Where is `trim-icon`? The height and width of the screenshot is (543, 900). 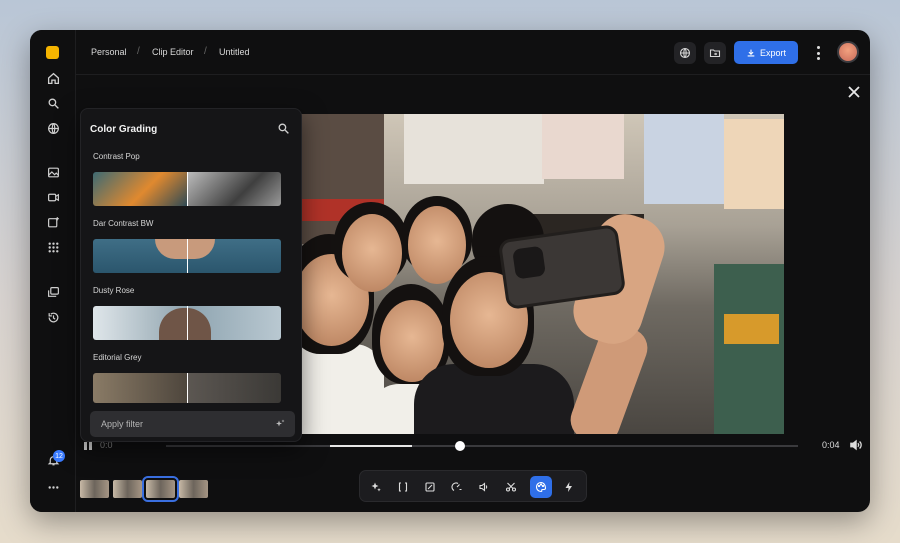
trim-icon is located at coordinates (403, 487).